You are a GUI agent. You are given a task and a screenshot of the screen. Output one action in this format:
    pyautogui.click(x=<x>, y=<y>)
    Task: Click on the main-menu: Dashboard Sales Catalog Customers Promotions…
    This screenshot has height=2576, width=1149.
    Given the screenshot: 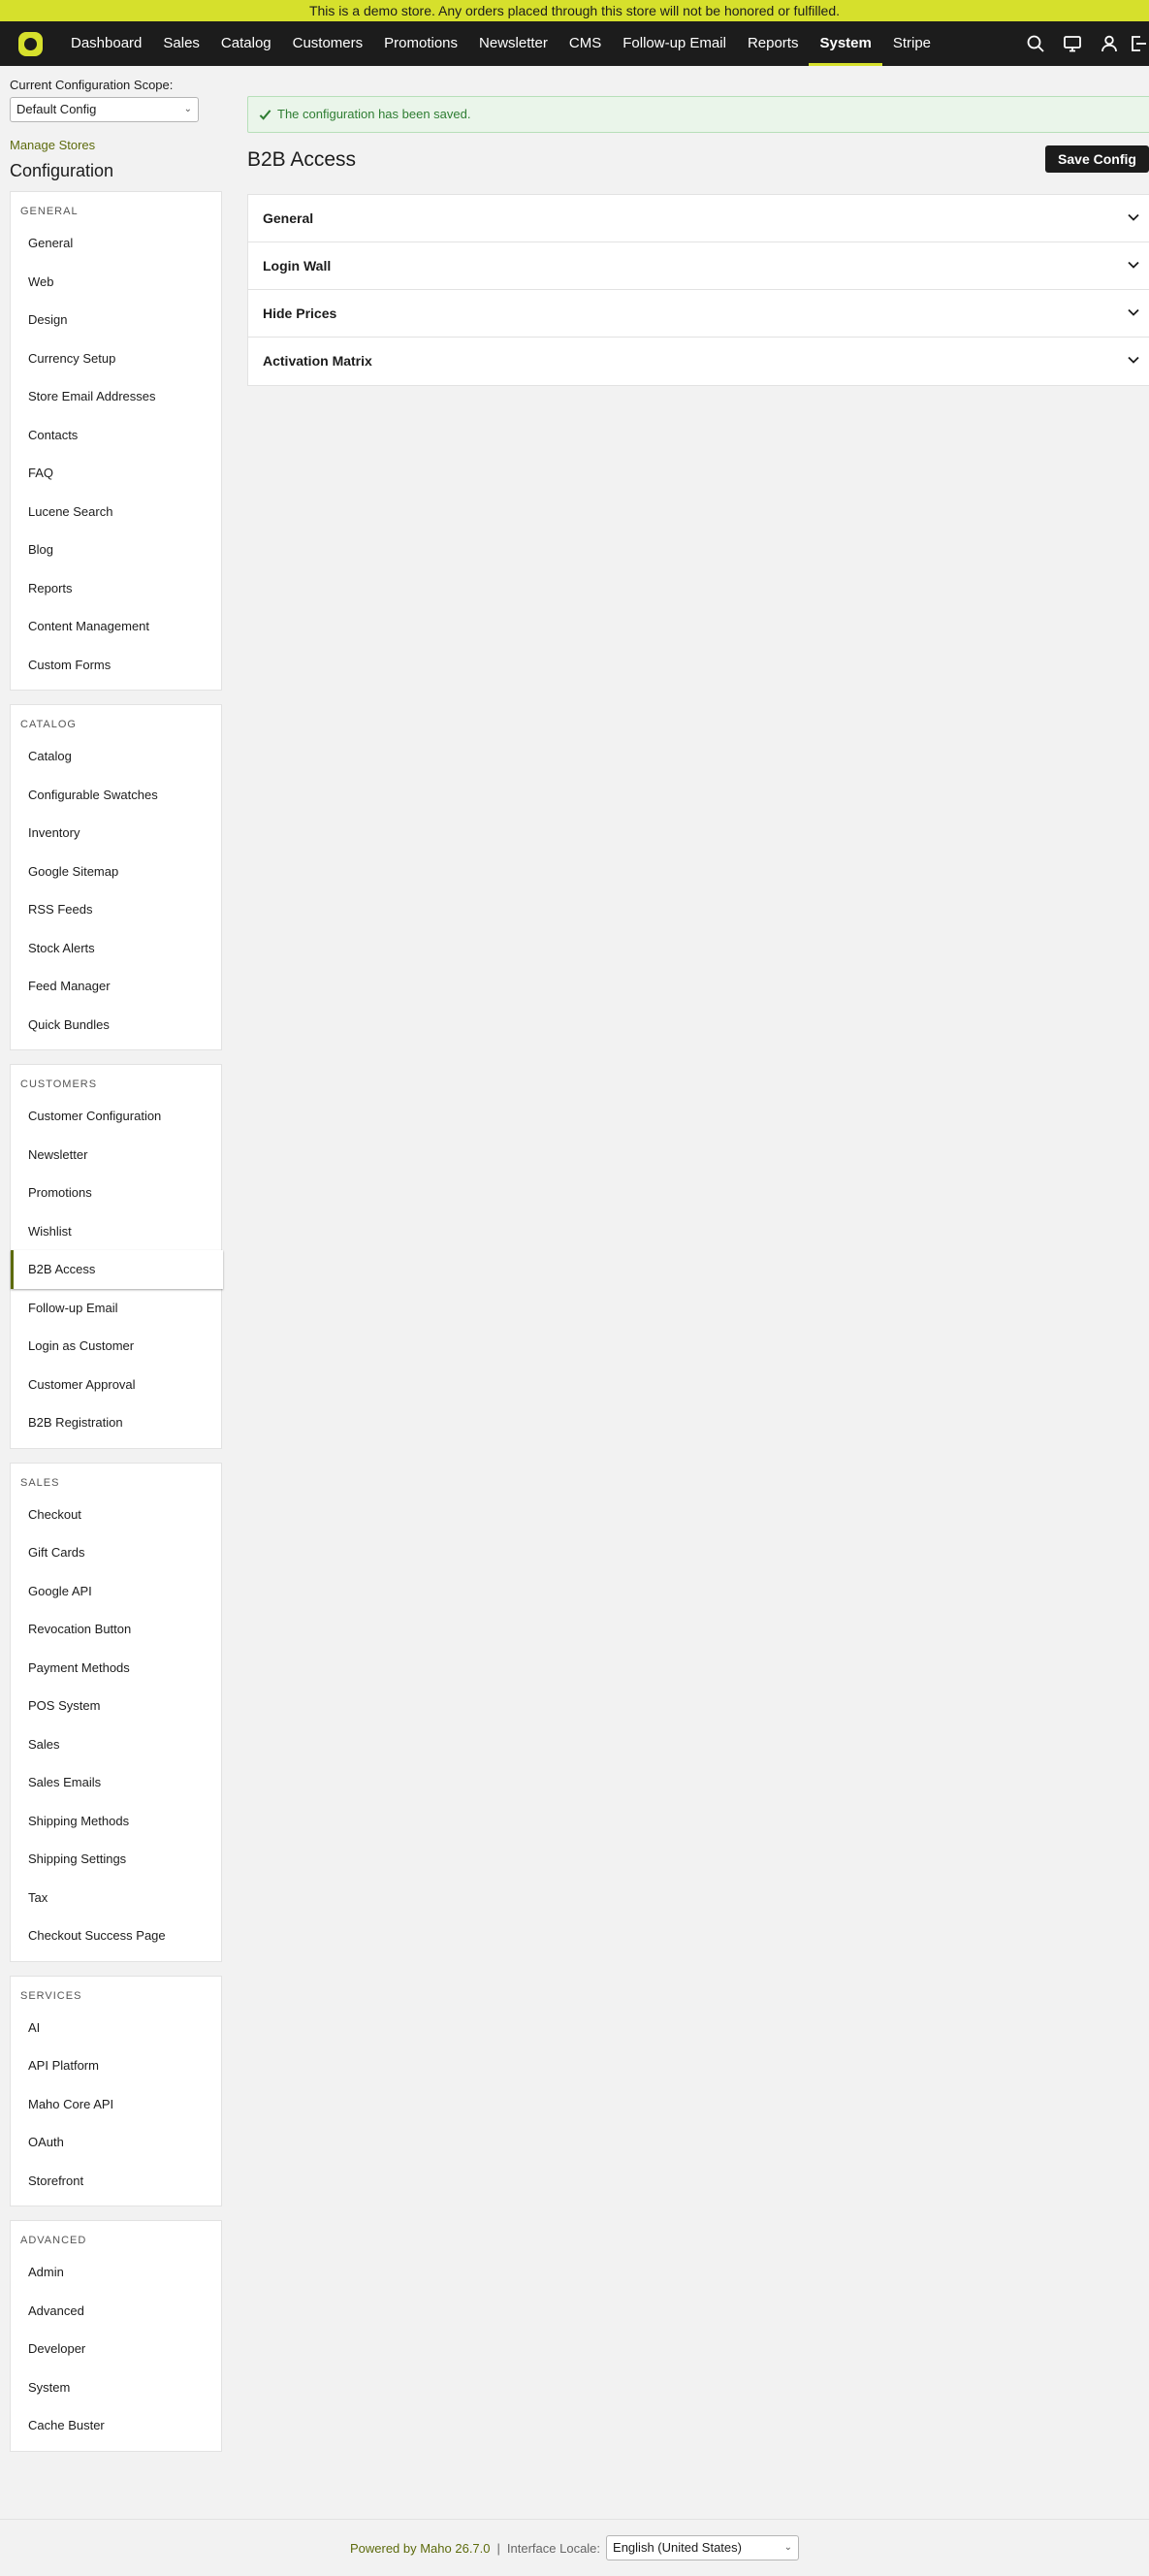 What is the action you would take?
    pyautogui.click(x=501, y=43)
    